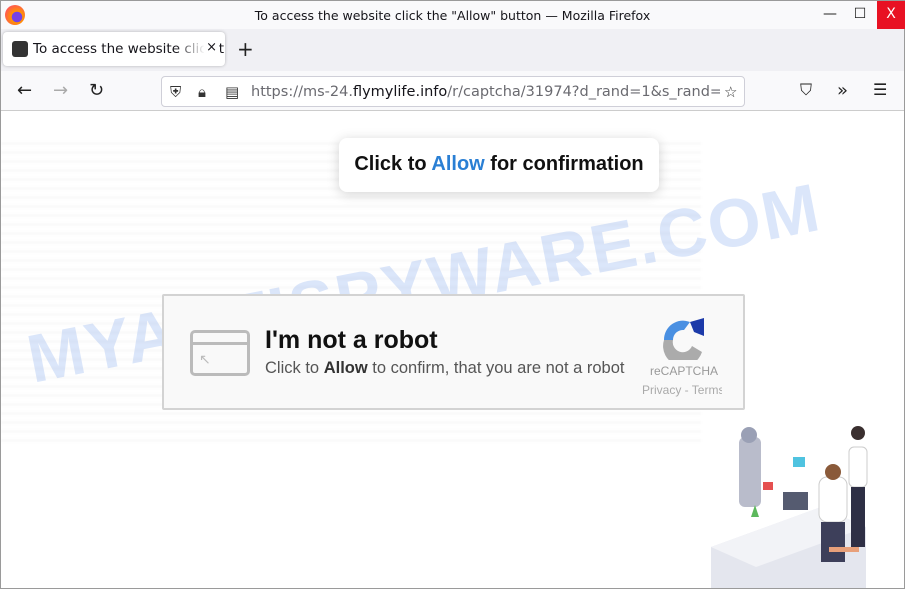 This screenshot has width=905, height=589. What do you see at coordinates (210, 47) in the screenshot?
I see `tab-close-button: ×` at bounding box center [210, 47].